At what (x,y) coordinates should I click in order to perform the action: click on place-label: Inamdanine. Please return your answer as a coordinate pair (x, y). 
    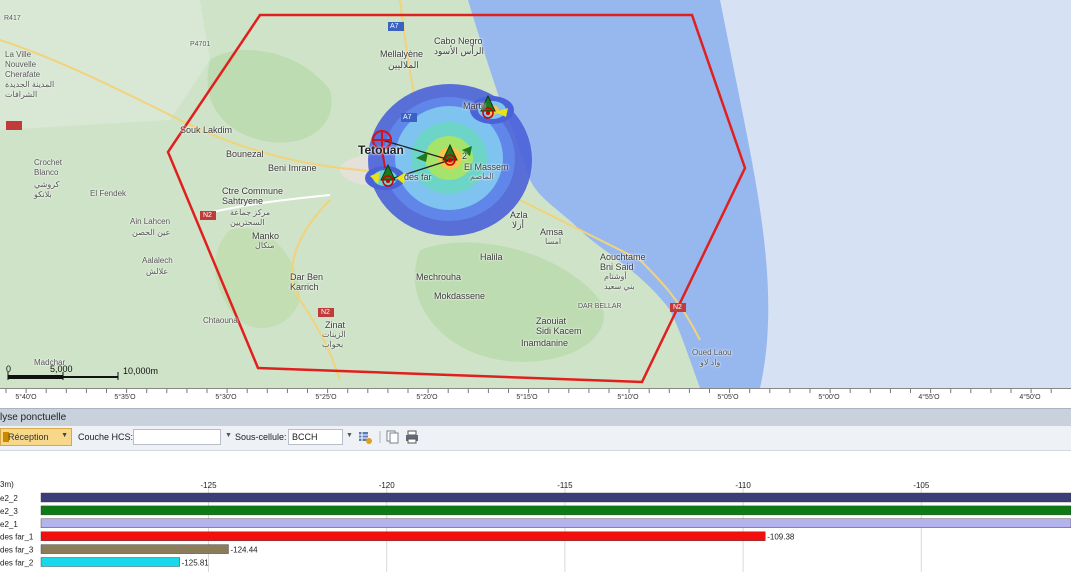
    Looking at the image, I should click on (545, 343).